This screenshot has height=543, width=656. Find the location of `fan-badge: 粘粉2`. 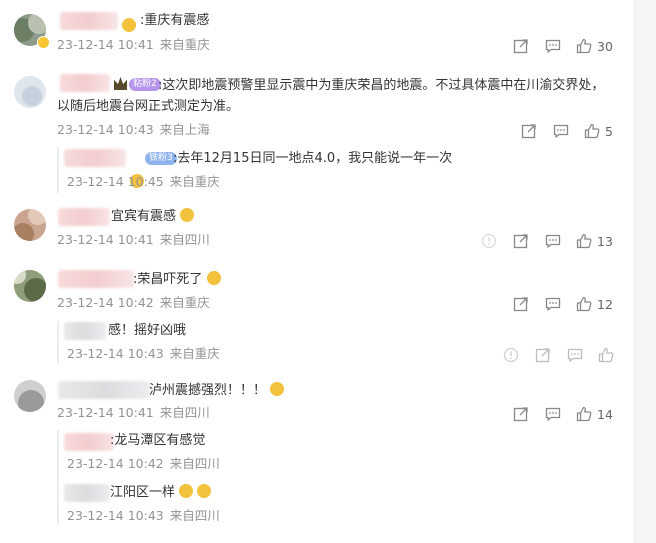

fan-badge: 粘粉2 is located at coordinates (145, 84).